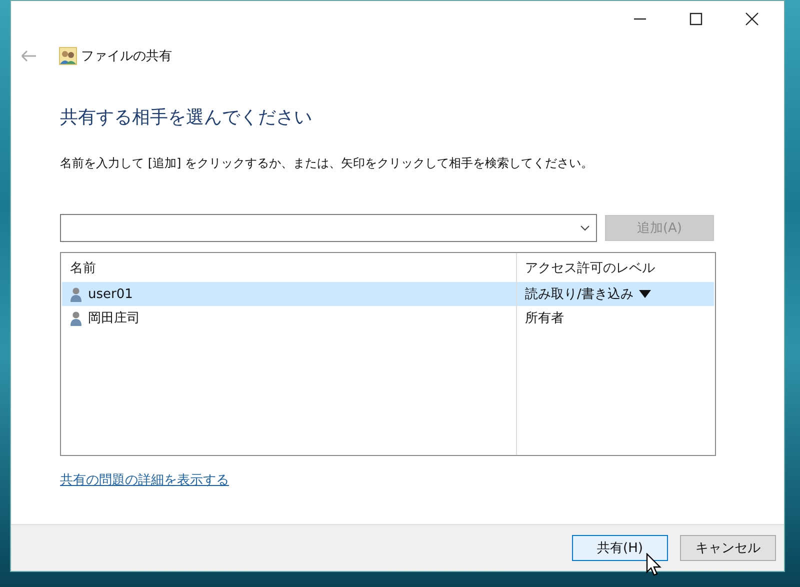 This screenshot has width=800, height=587. I want to click on dropdown-triangle-icon, so click(645, 294).